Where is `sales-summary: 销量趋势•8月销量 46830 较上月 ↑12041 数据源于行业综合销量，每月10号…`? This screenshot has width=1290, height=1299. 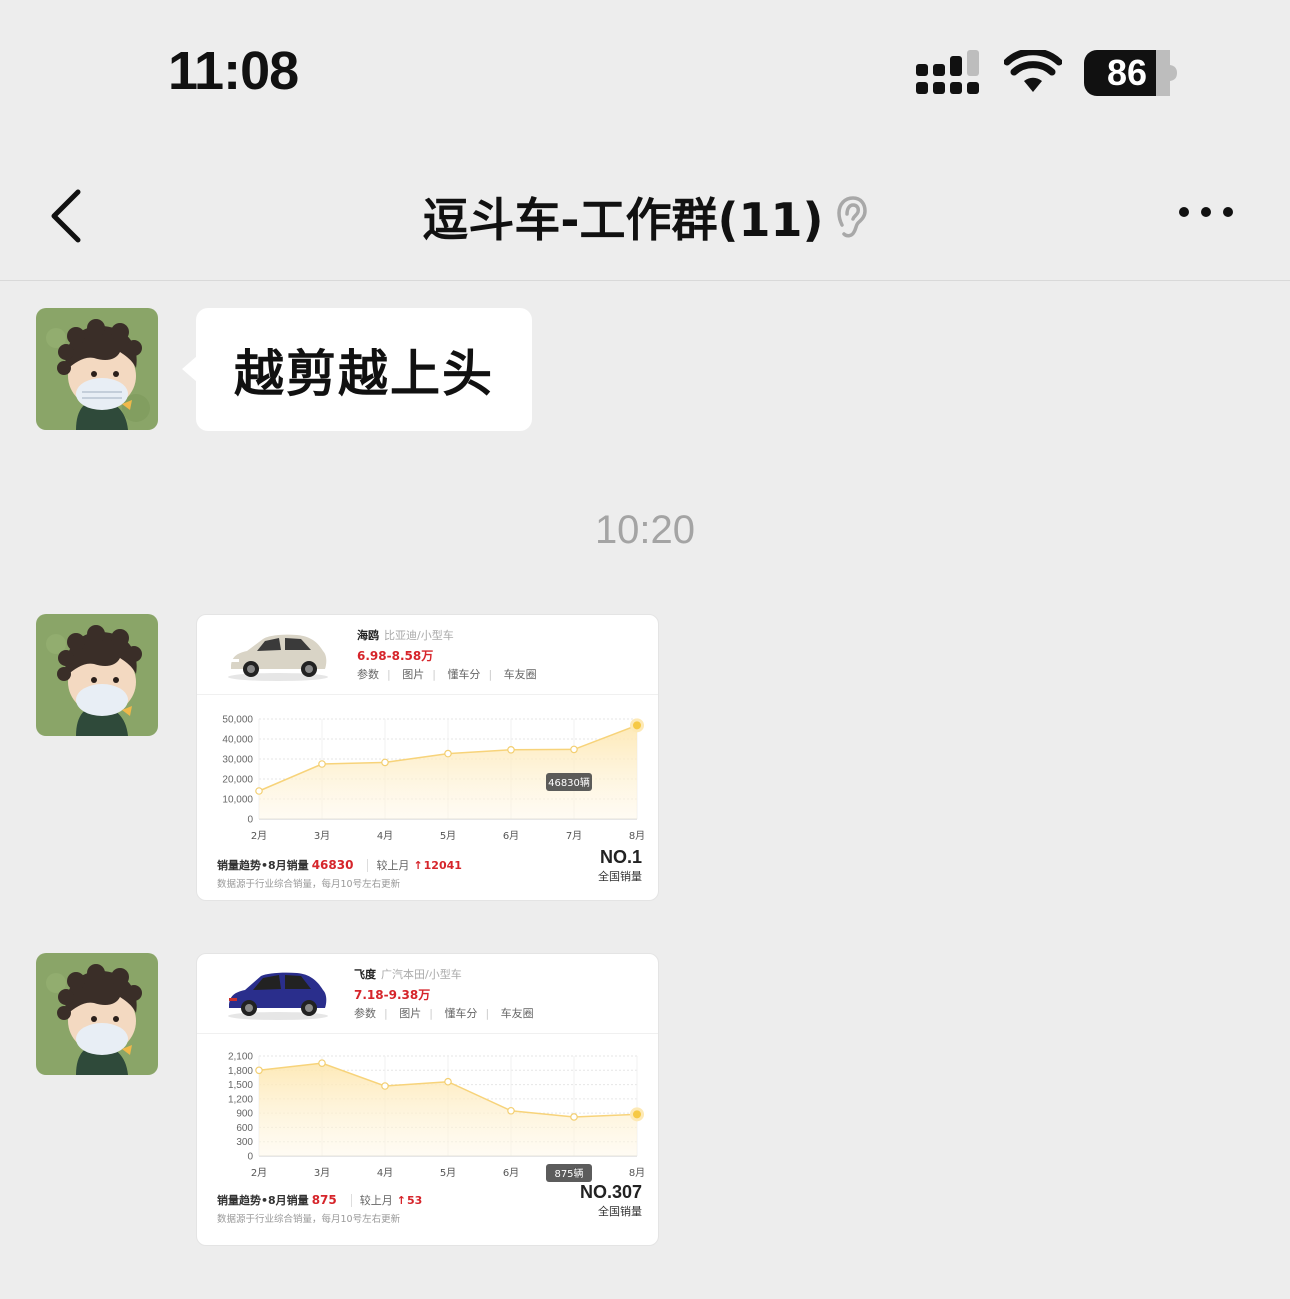 sales-summary: 销量趋势•8月销量 46830 较上月 ↑12041 数据源于行业综合销量，每月10号… is located at coordinates (429, 868).